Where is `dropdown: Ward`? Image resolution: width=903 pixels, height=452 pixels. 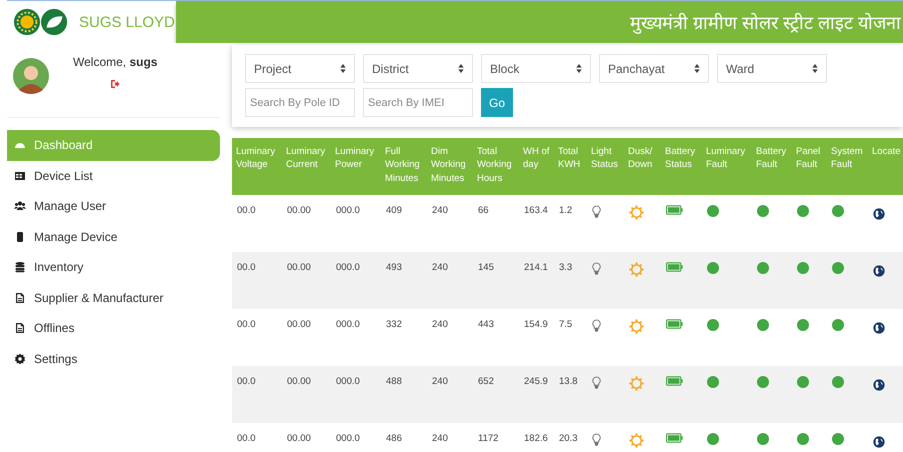
dropdown: Ward is located at coordinates (772, 68).